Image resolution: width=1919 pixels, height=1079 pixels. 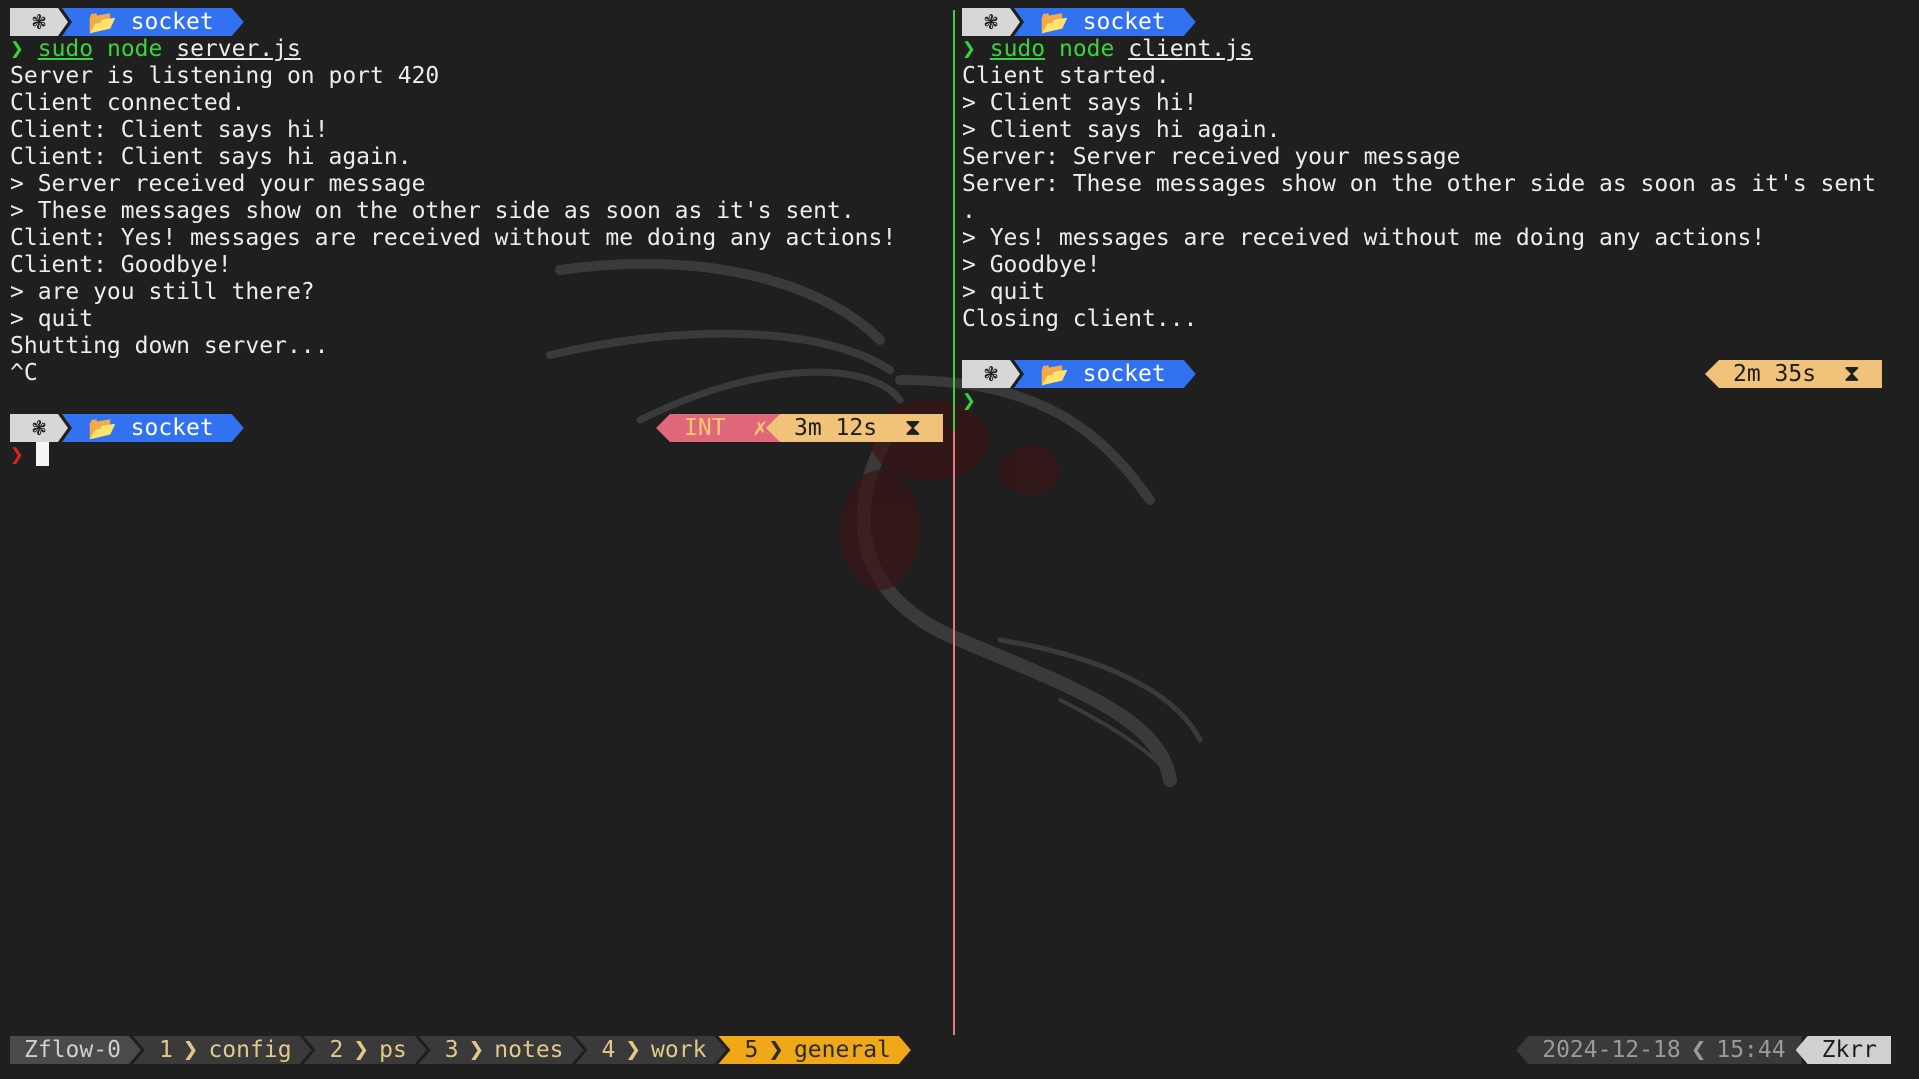 I want to click on date-time: 2024-12-18 ❮ 15:44, so click(x=1659, y=1050).